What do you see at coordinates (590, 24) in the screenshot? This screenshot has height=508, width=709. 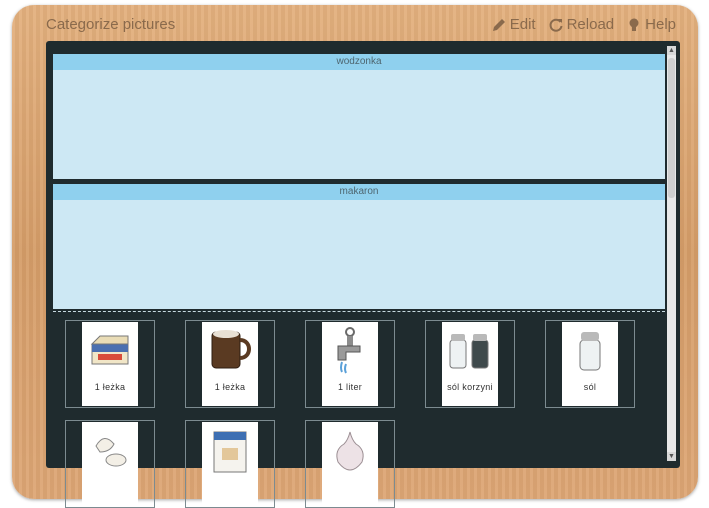 I see `reload-label: Reload` at bounding box center [590, 24].